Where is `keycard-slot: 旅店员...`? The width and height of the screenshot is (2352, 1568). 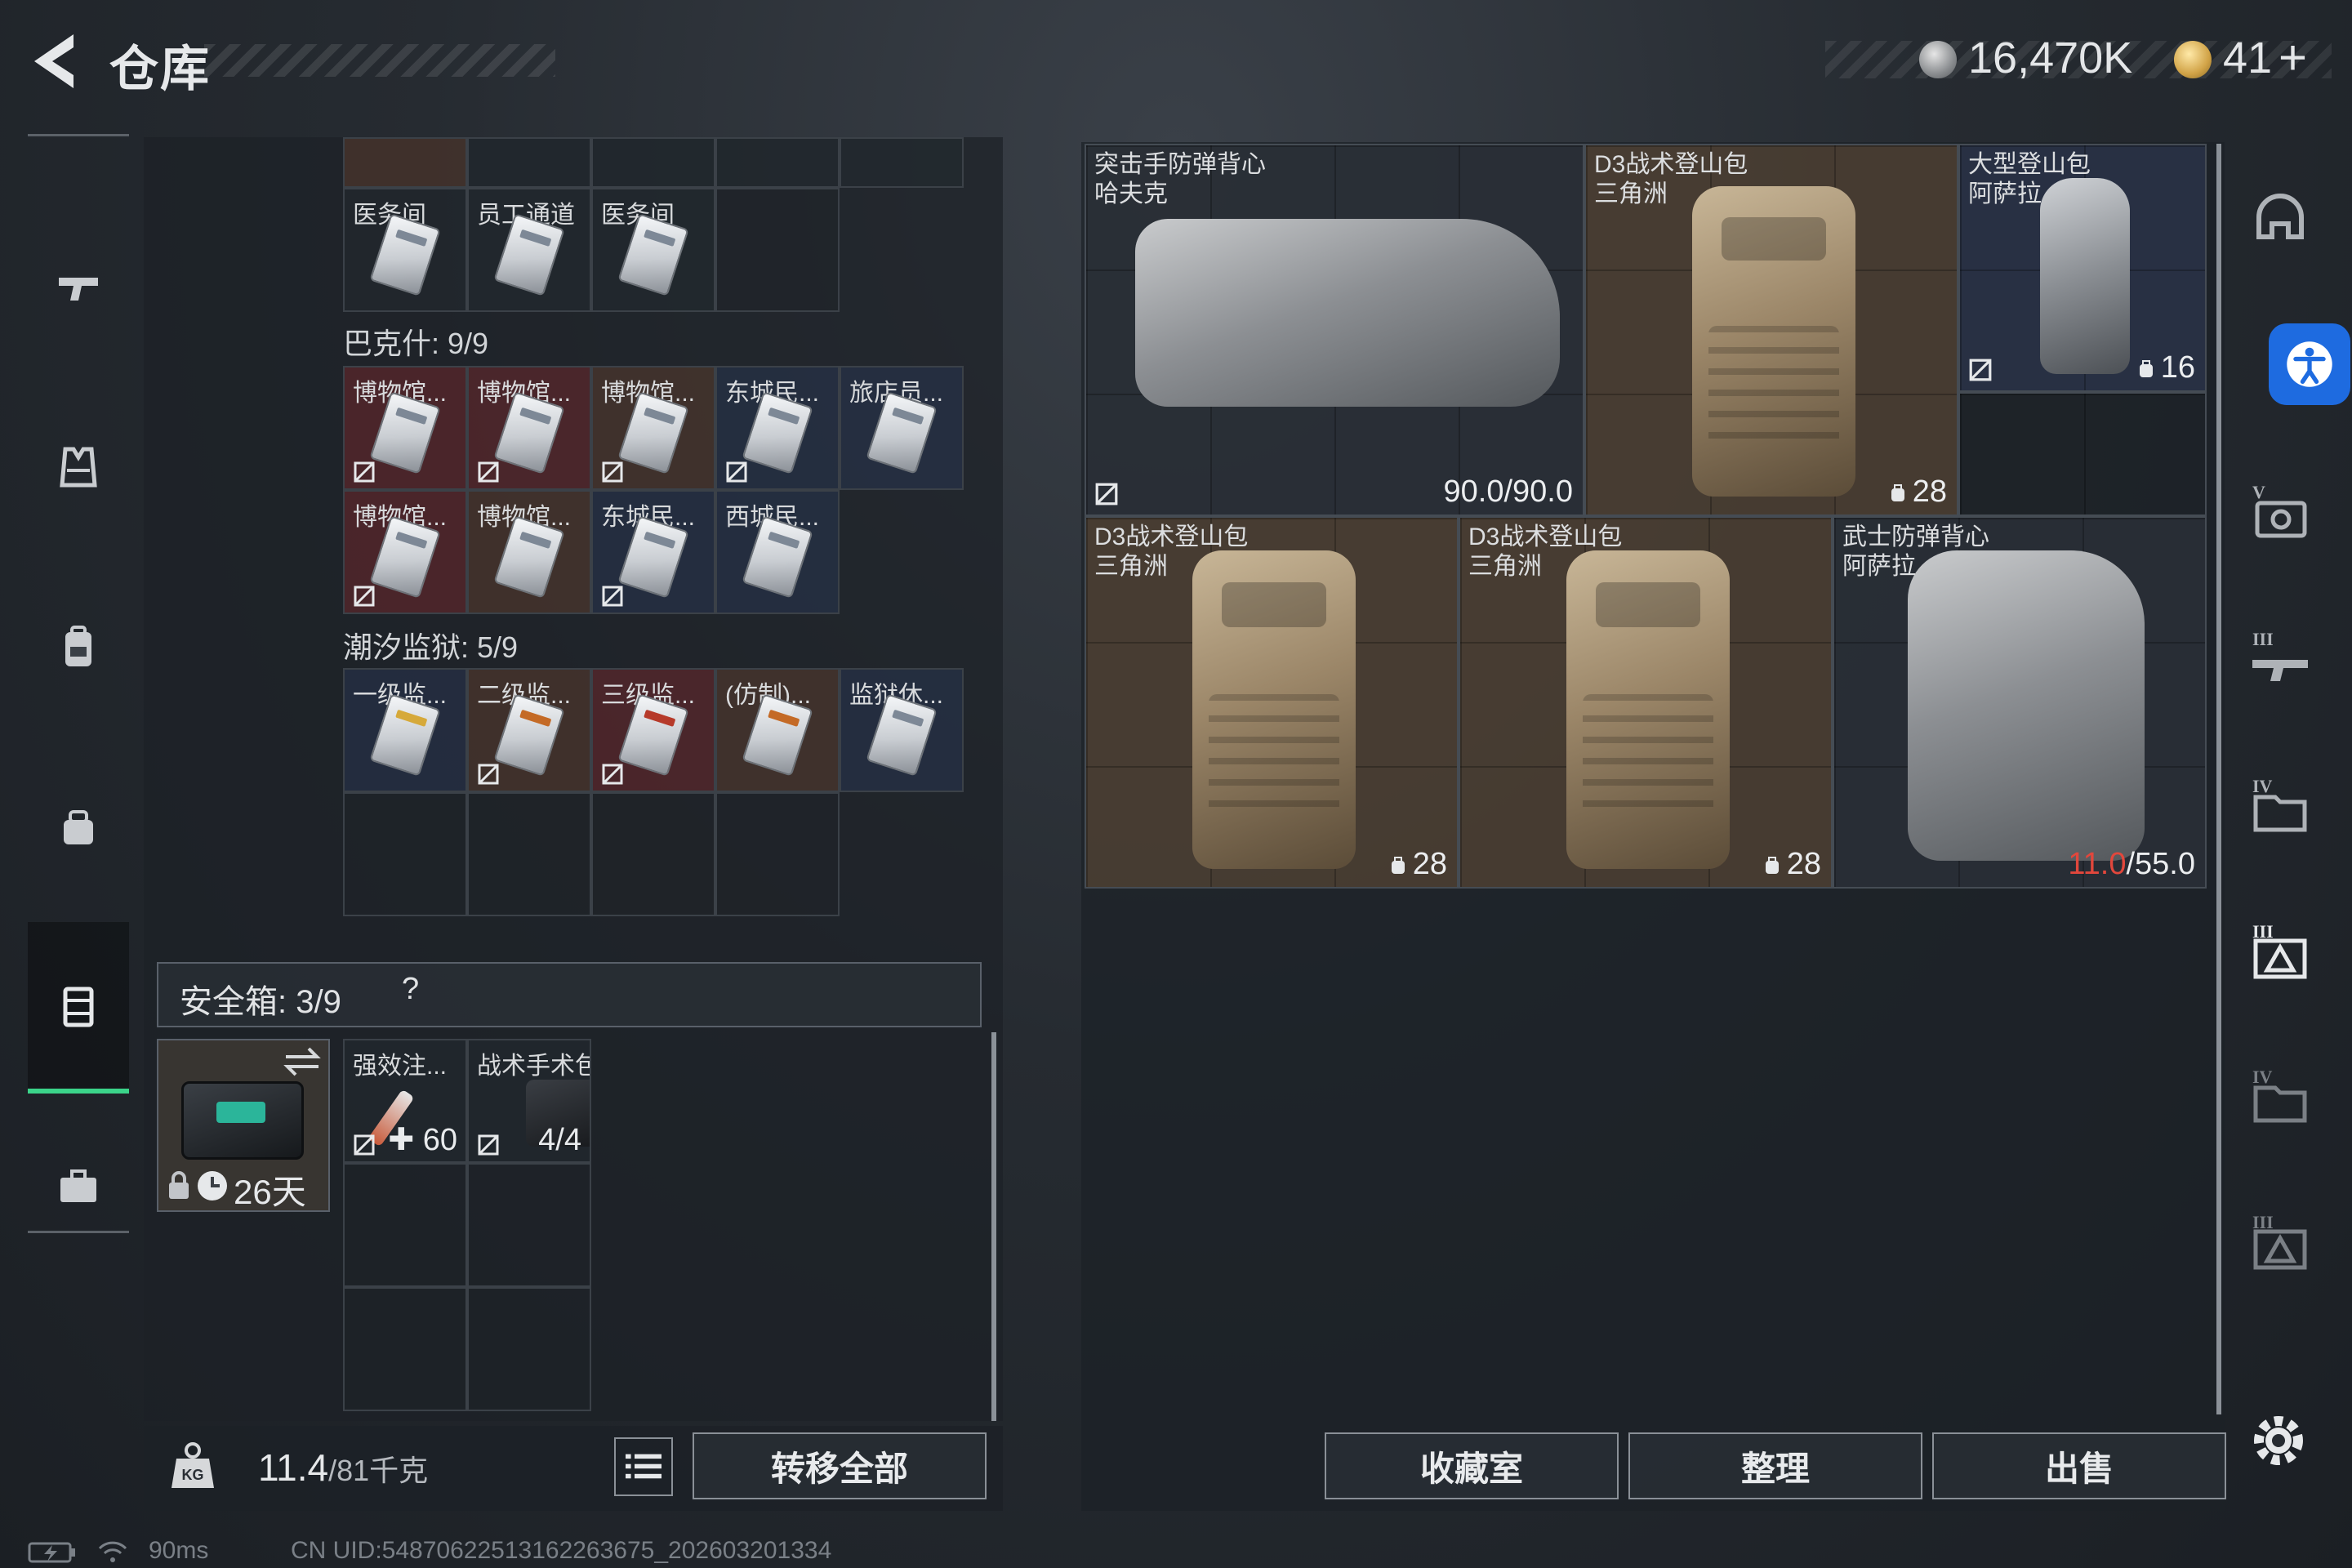
keycard-slot: 旅店员... is located at coordinates (902, 428).